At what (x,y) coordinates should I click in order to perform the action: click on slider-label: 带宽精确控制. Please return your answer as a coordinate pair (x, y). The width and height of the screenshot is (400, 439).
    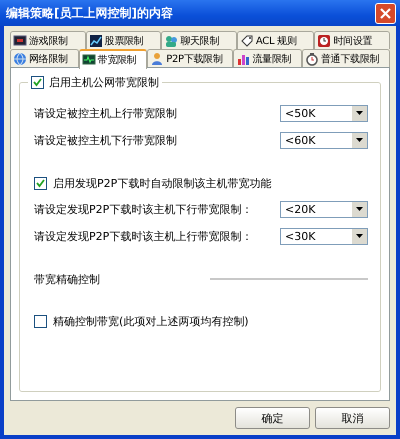
    Looking at the image, I should click on (67, 279).